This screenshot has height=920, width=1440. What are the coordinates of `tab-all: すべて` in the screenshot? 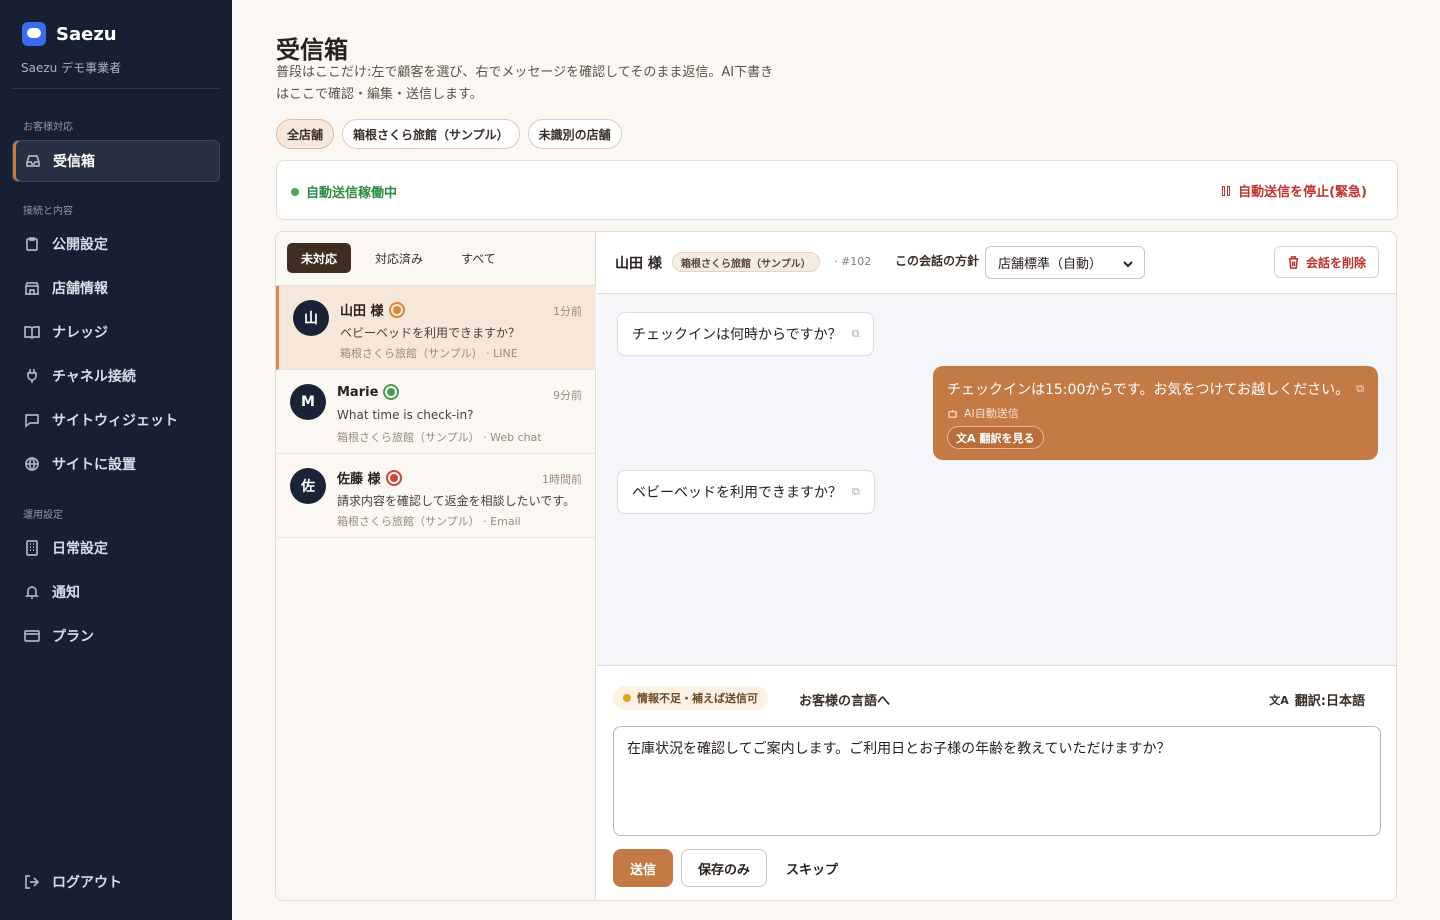 It's located at (478, 258).